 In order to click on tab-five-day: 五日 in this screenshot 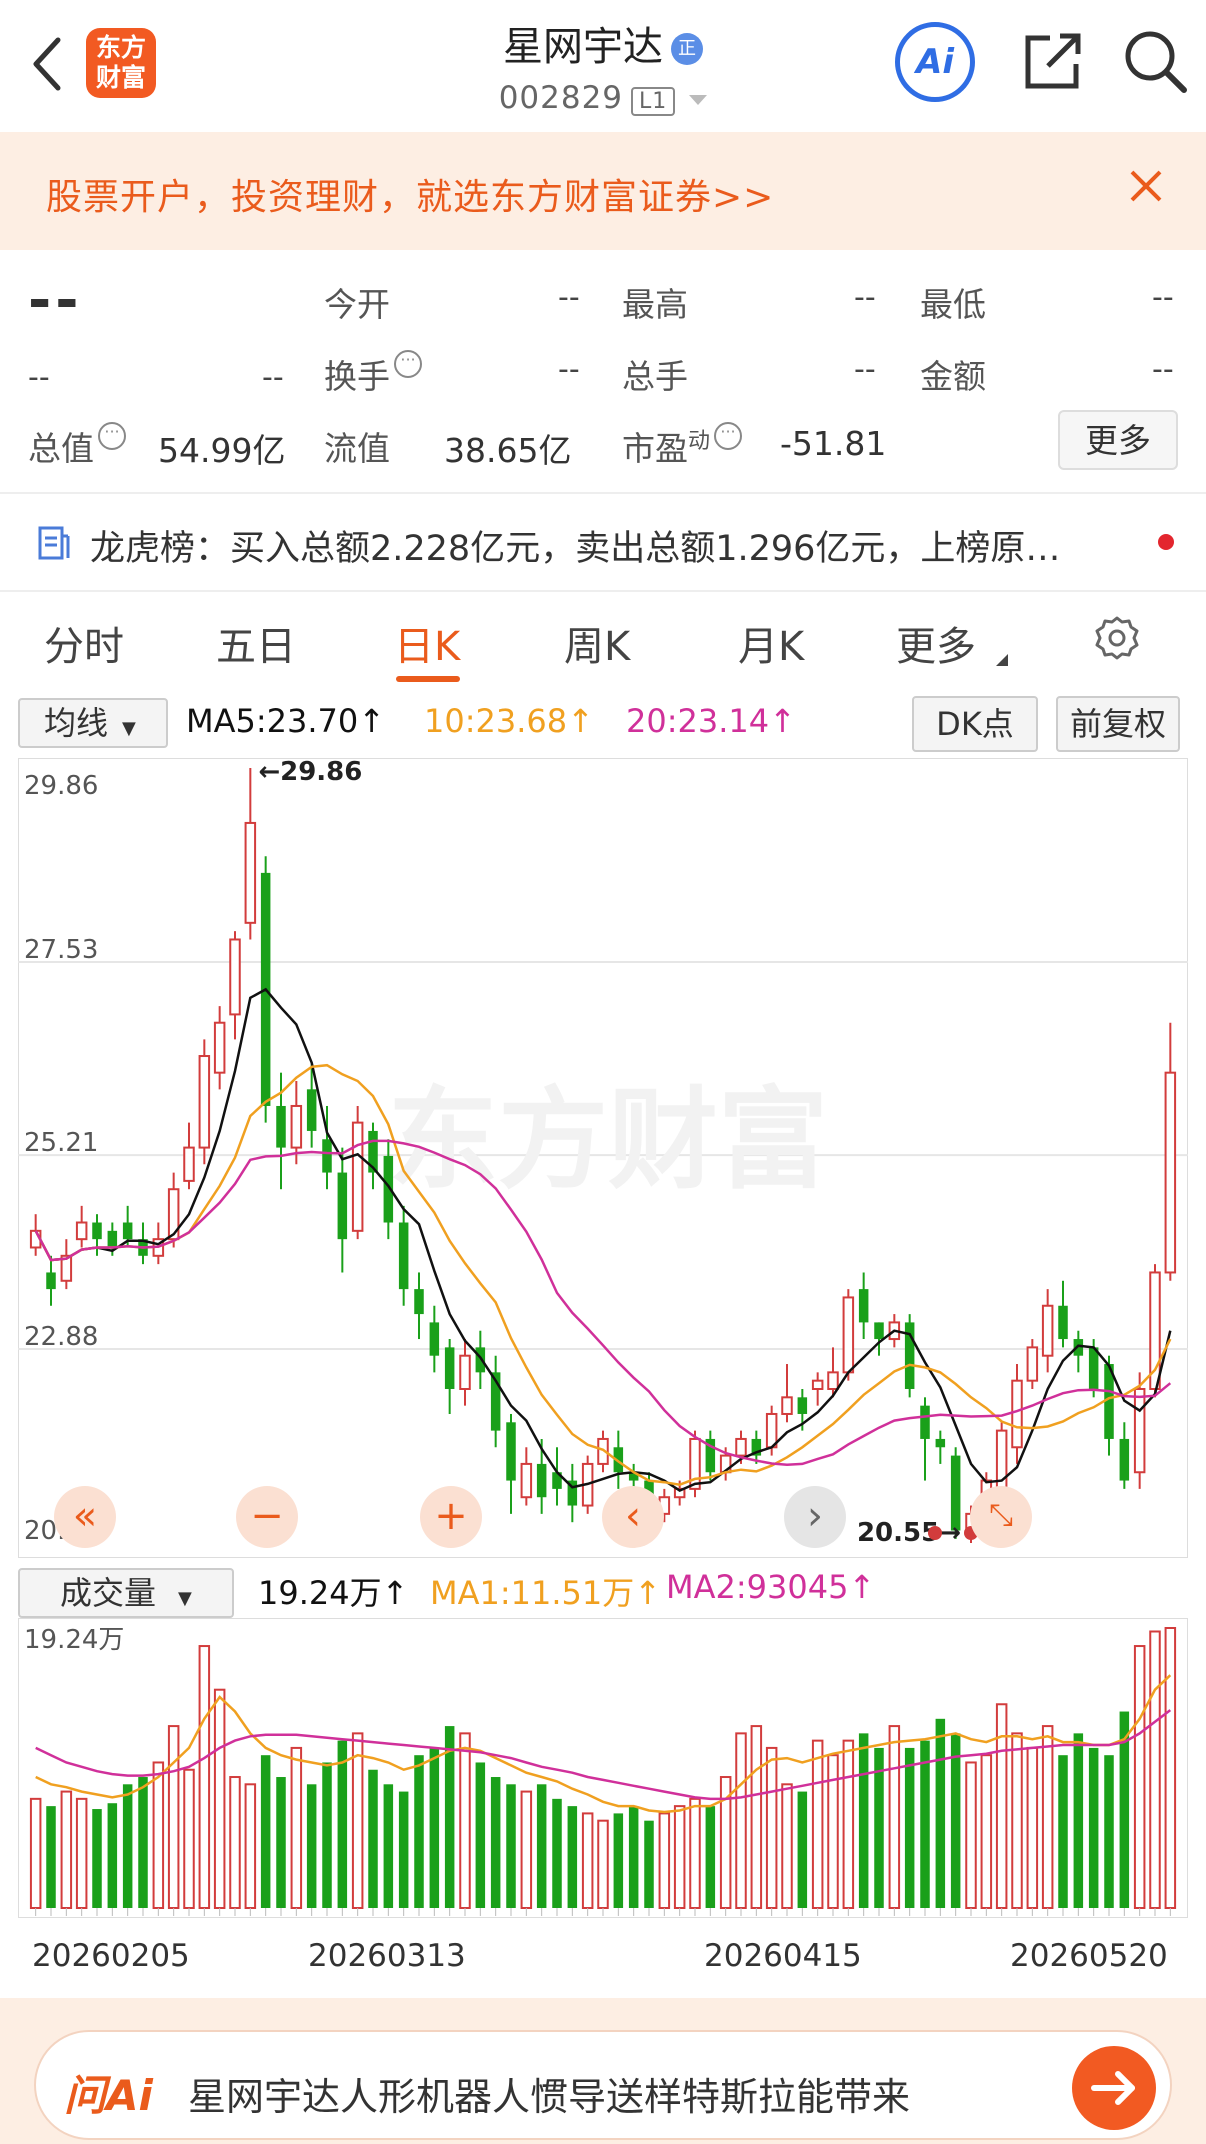, I will do `click(256, 643)`.